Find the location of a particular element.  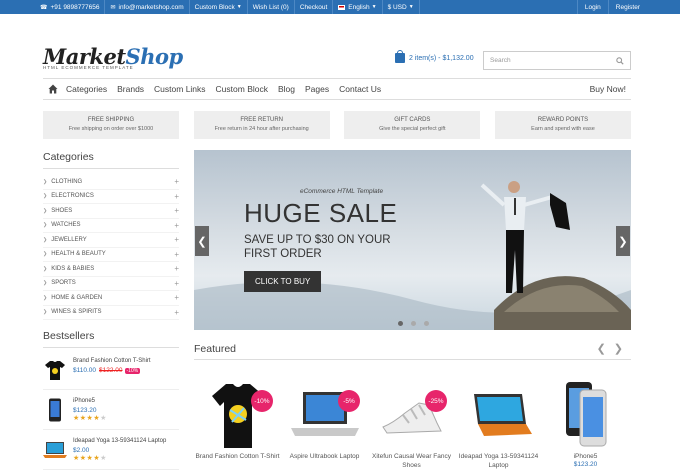

phone-icon: ☎ is located at coordinates (44, 7).